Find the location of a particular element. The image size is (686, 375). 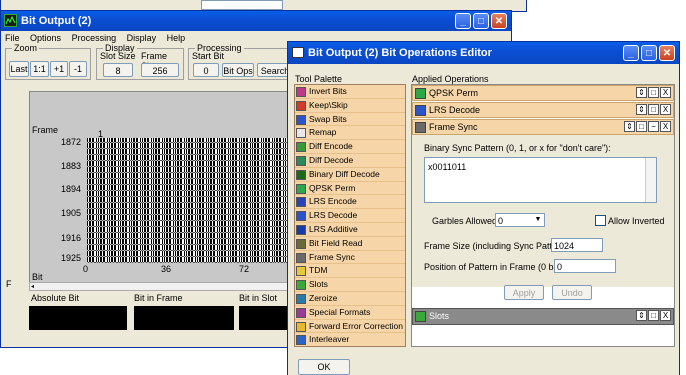

palette-item: Diff Decode is located at coordinates (350, 161).